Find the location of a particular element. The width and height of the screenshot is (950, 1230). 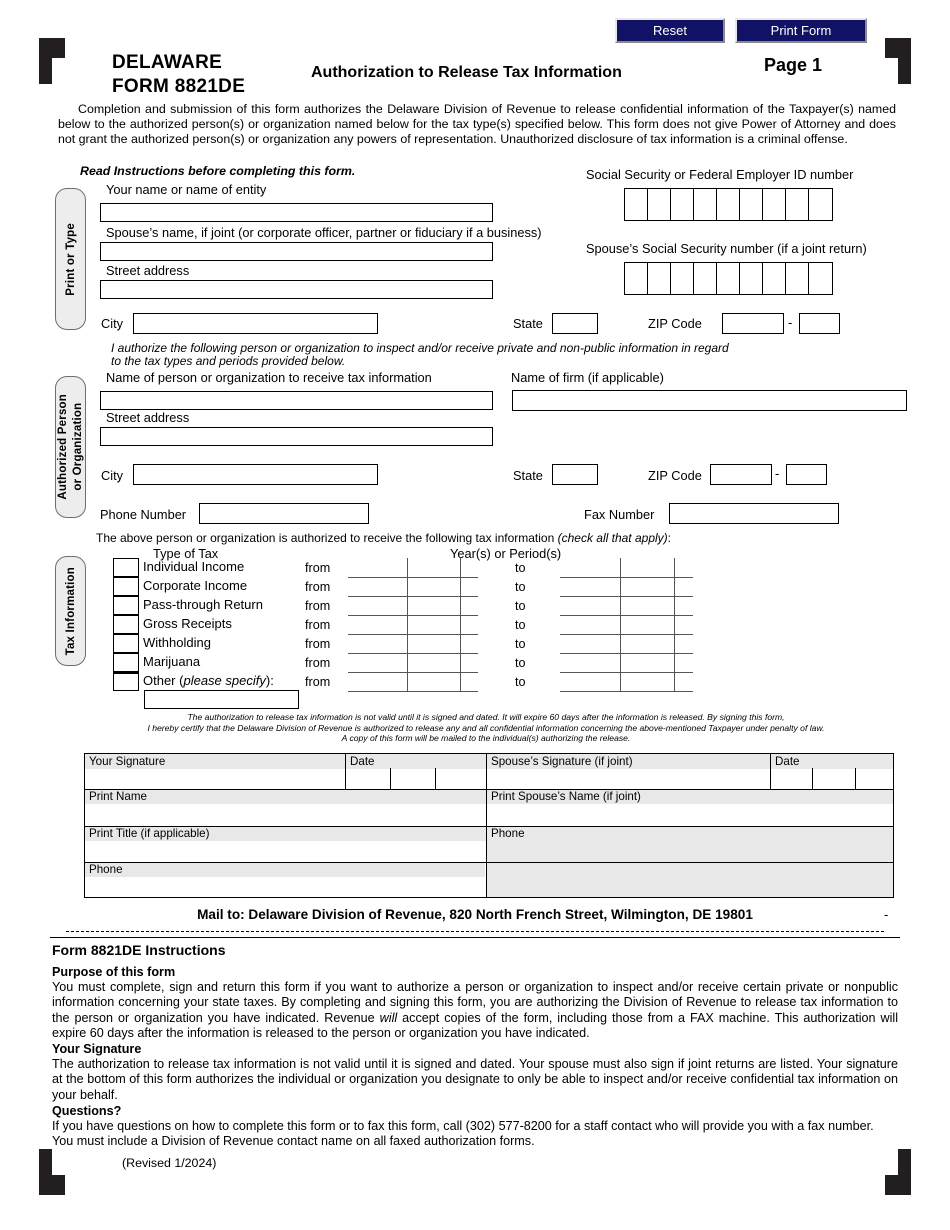

spouse-name-input is located at coordinates (296, 251).